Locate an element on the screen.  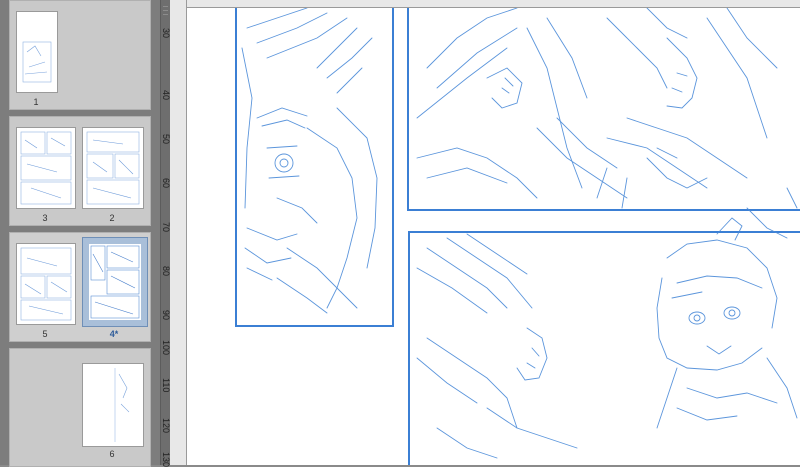
page-label: 3 is located at coordinates (45, 218).